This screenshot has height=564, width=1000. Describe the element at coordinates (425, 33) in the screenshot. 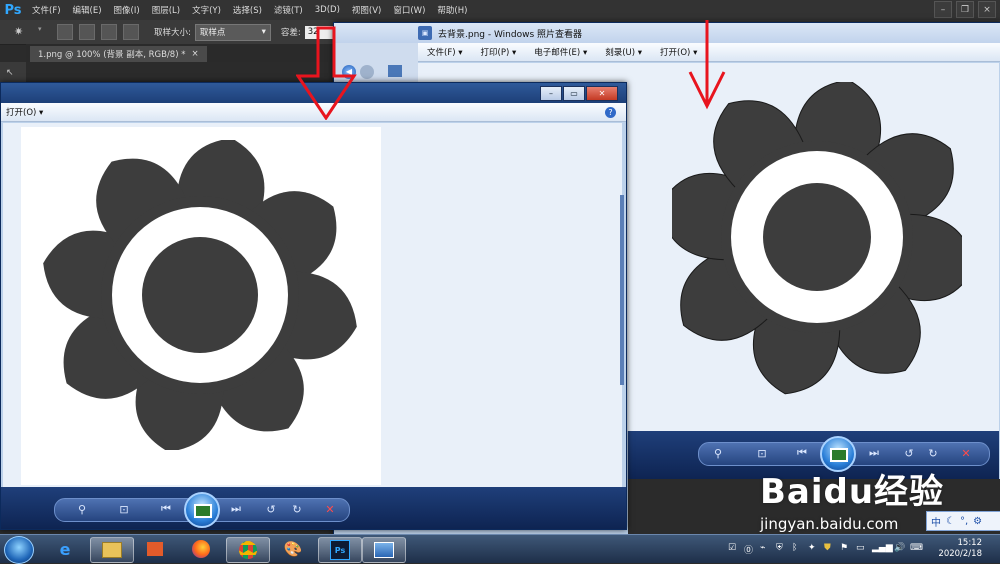

I see `photo-viewer-app-icon: ▣` at that location.